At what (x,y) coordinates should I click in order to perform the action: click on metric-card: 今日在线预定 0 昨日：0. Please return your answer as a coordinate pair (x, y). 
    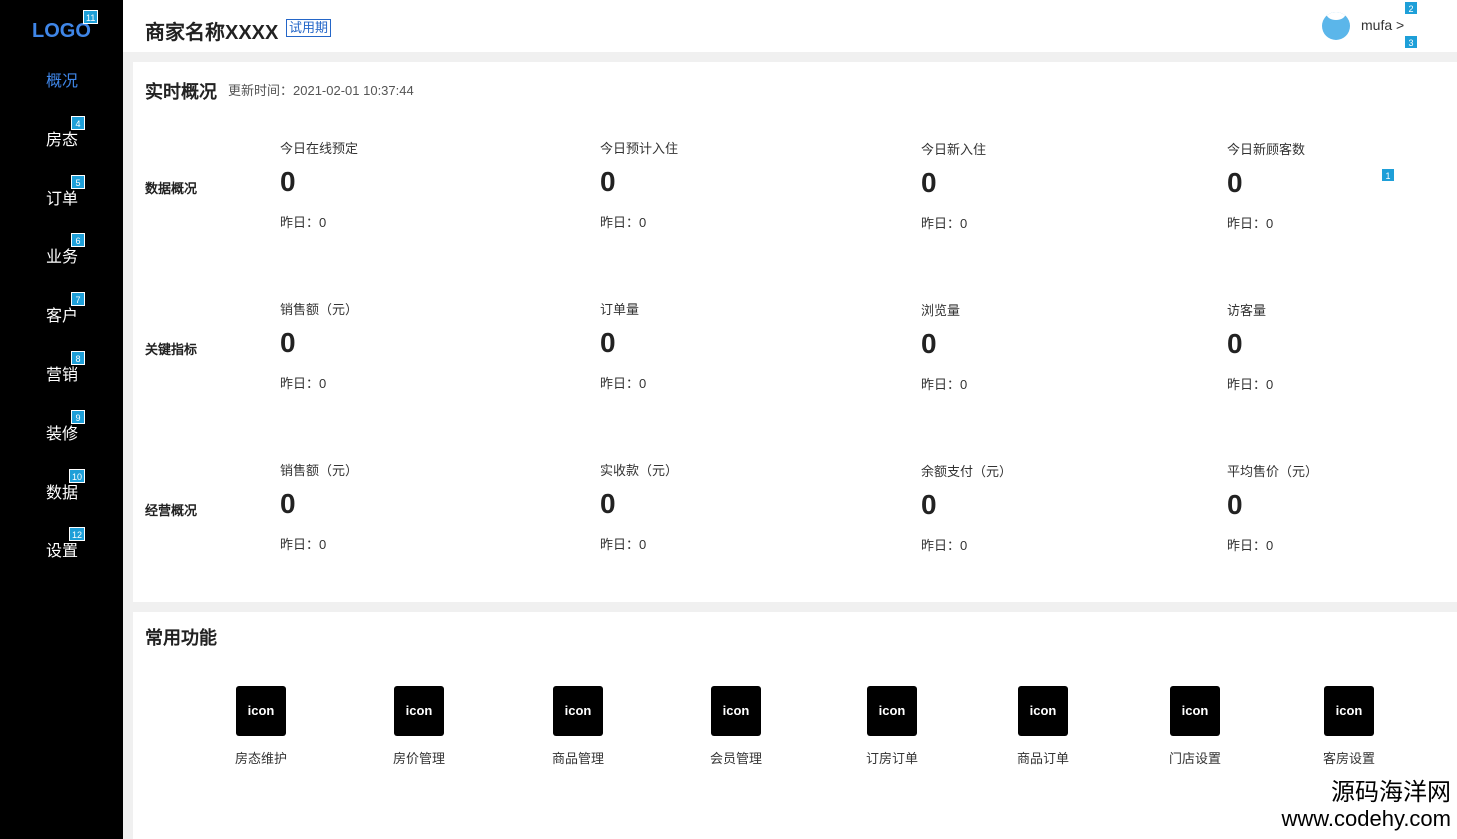
    Looking at the image, I should click on (390, 193).